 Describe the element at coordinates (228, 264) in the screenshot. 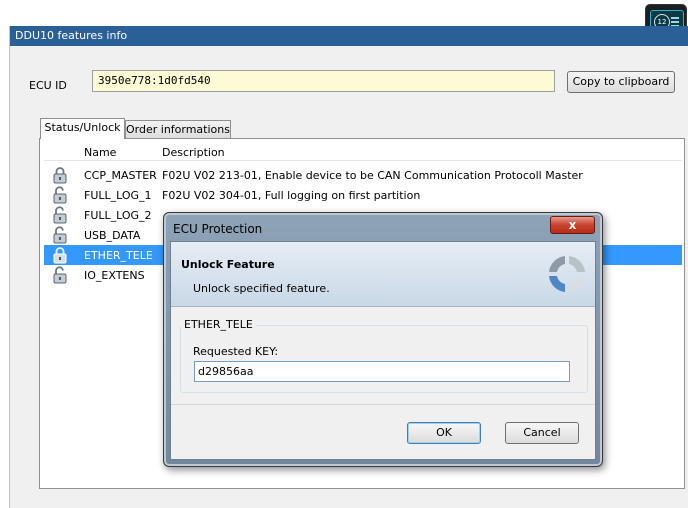

I see `unlock-feature-heading: Unlock Feature` at that location.